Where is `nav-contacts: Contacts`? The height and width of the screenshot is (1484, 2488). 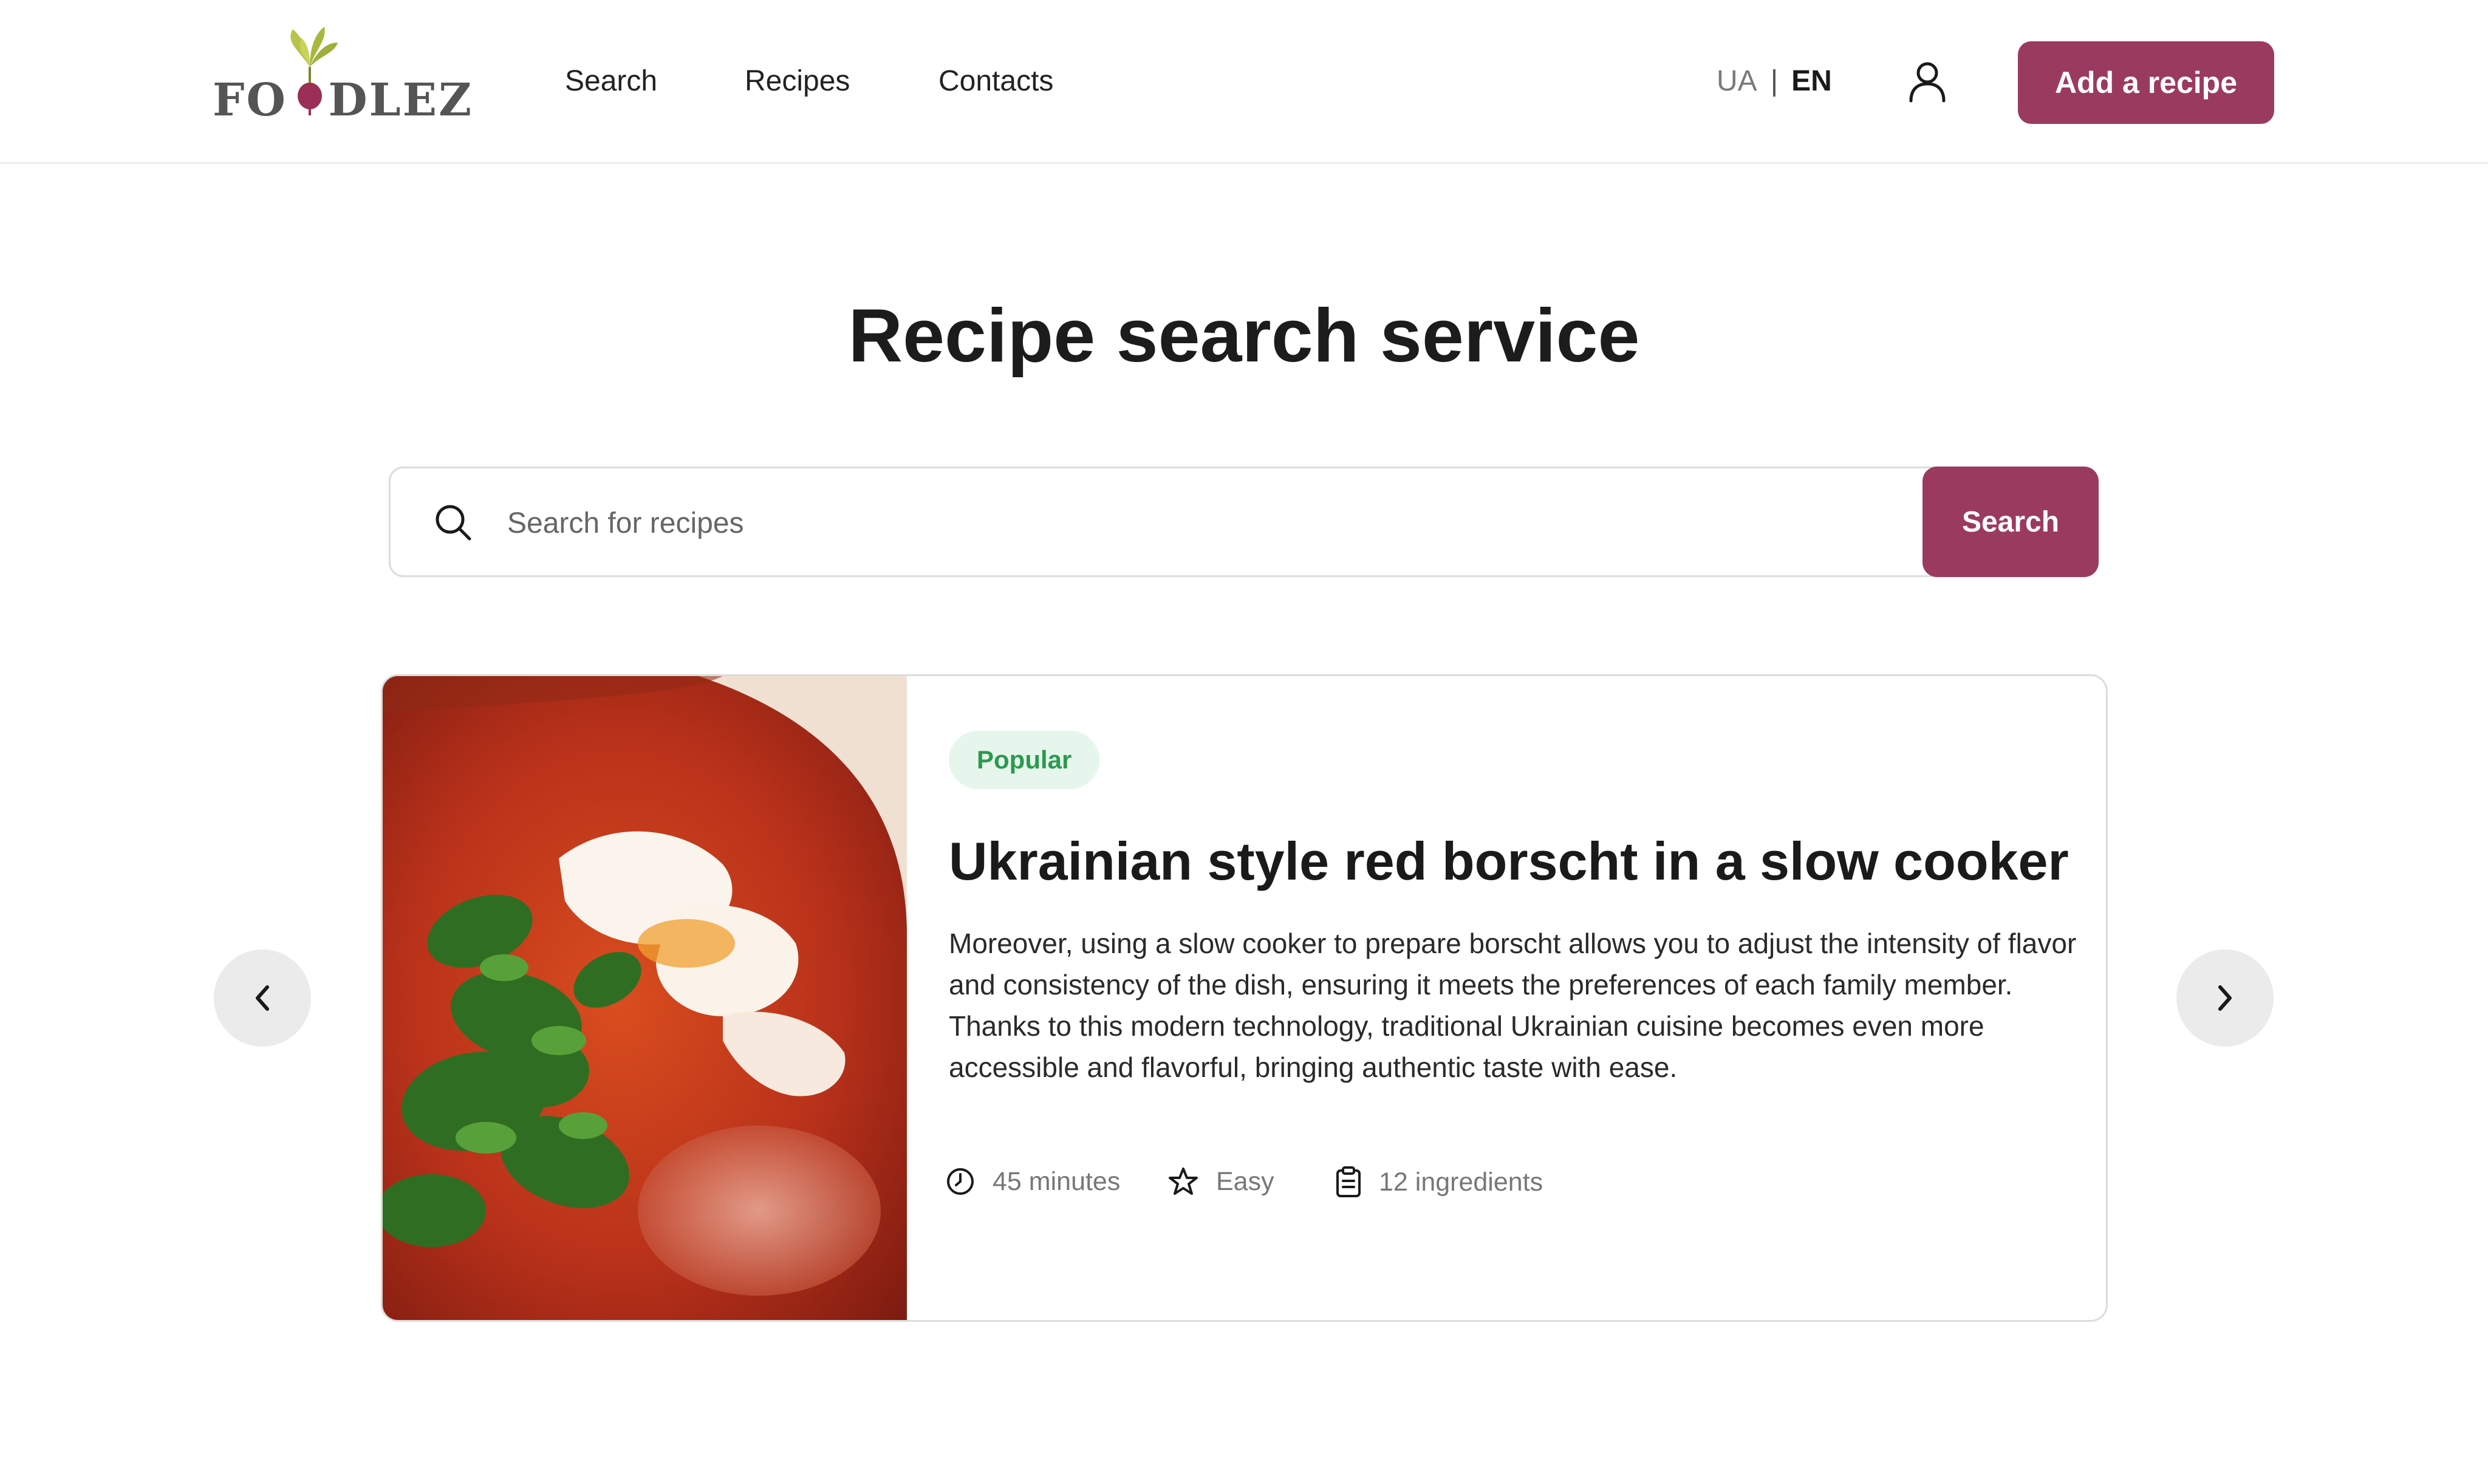 nav-contacts: Contacts is located at coordinates (995, 81).